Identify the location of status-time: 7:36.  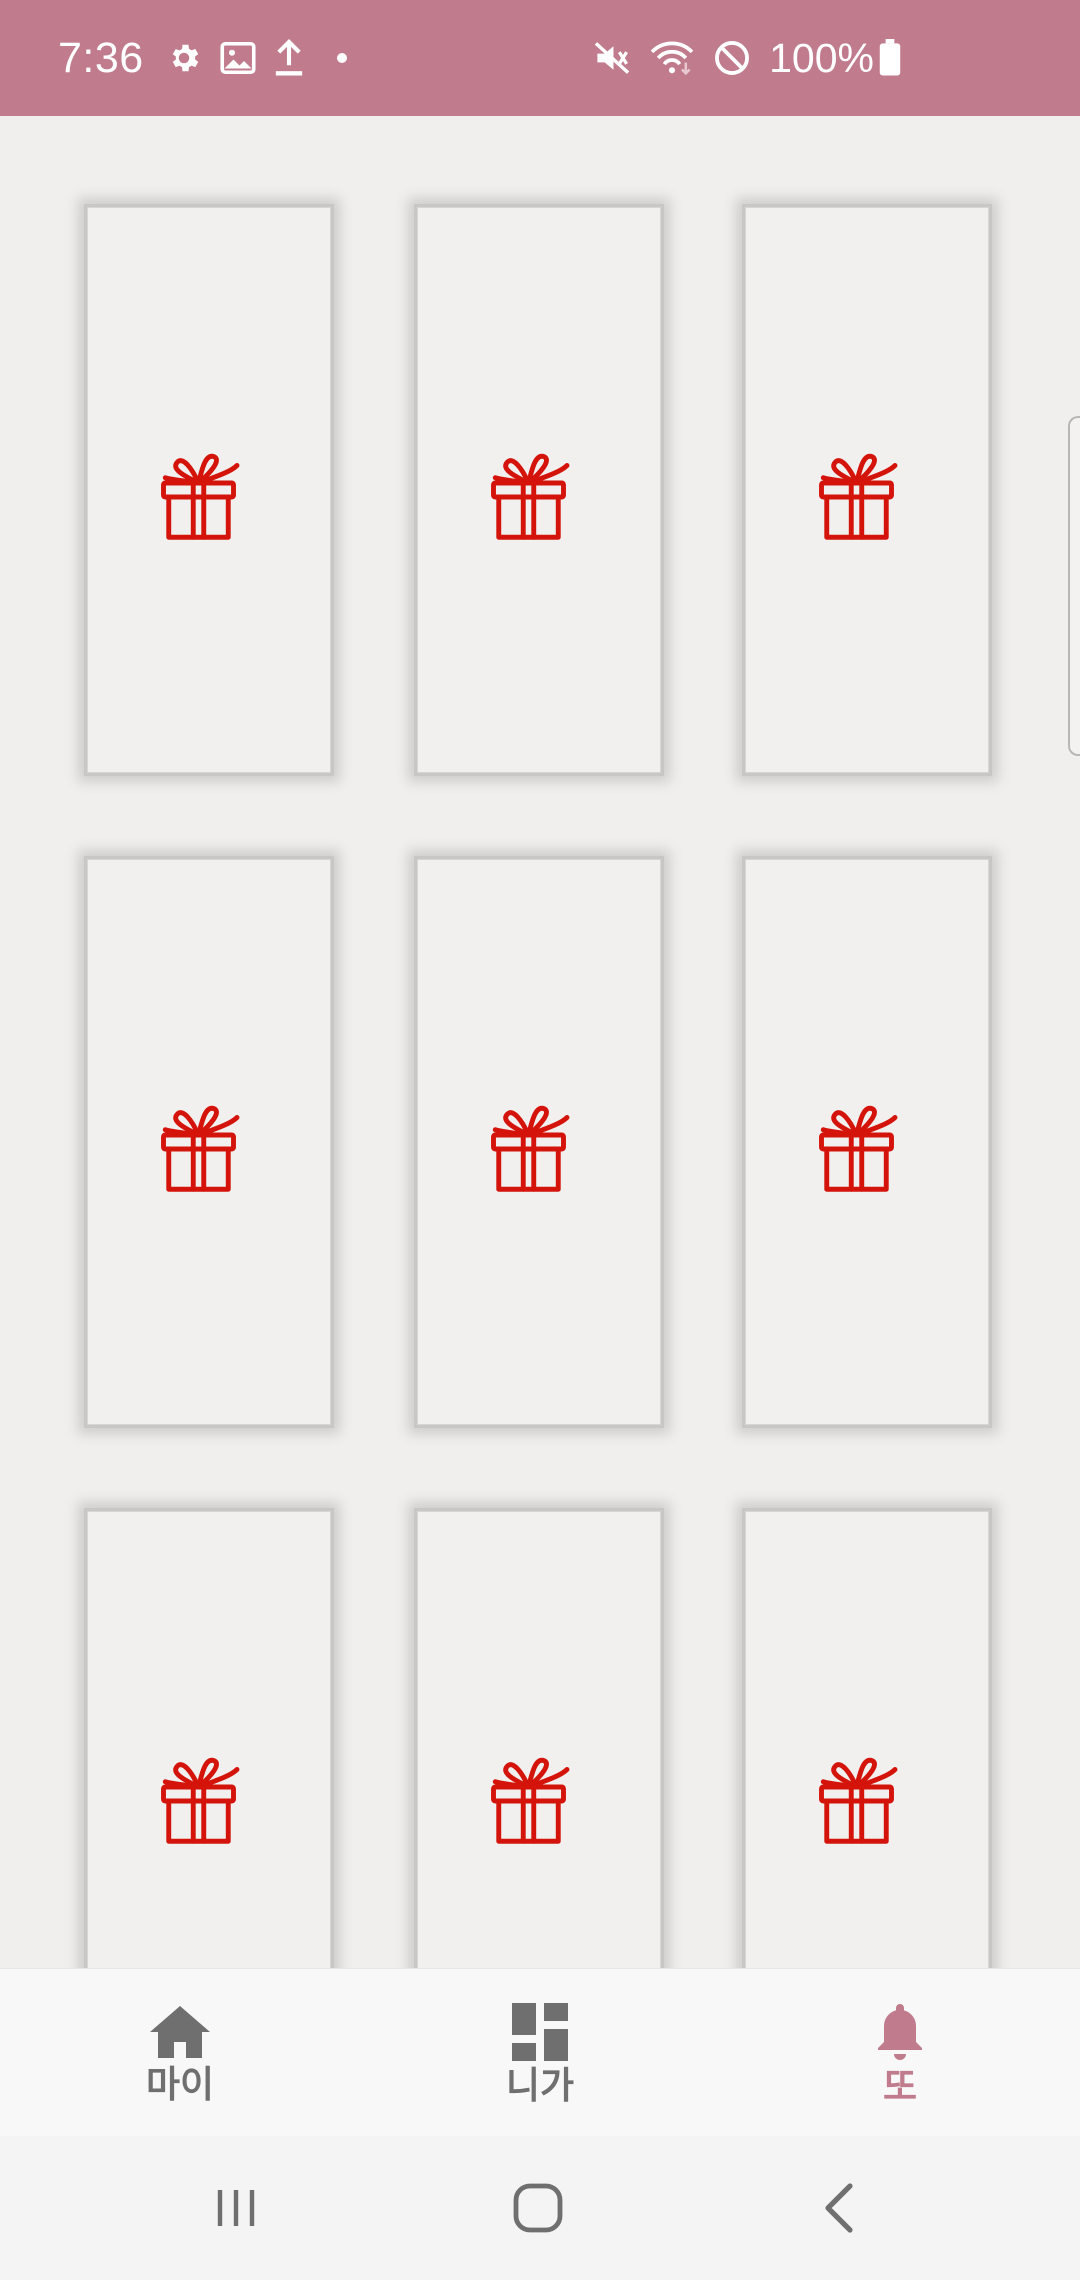
(101, 57).